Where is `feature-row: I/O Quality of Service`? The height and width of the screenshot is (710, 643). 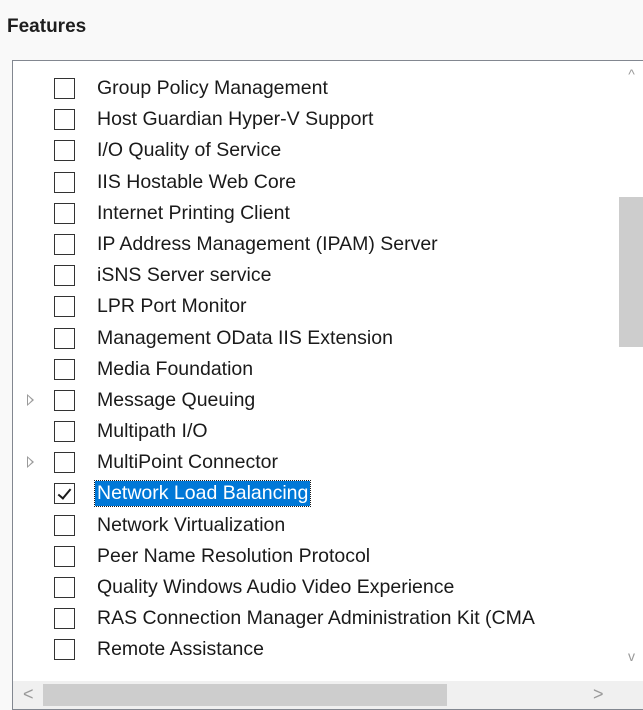 feature-row: I/O Quality of Service is located at coordinates (316, 150).